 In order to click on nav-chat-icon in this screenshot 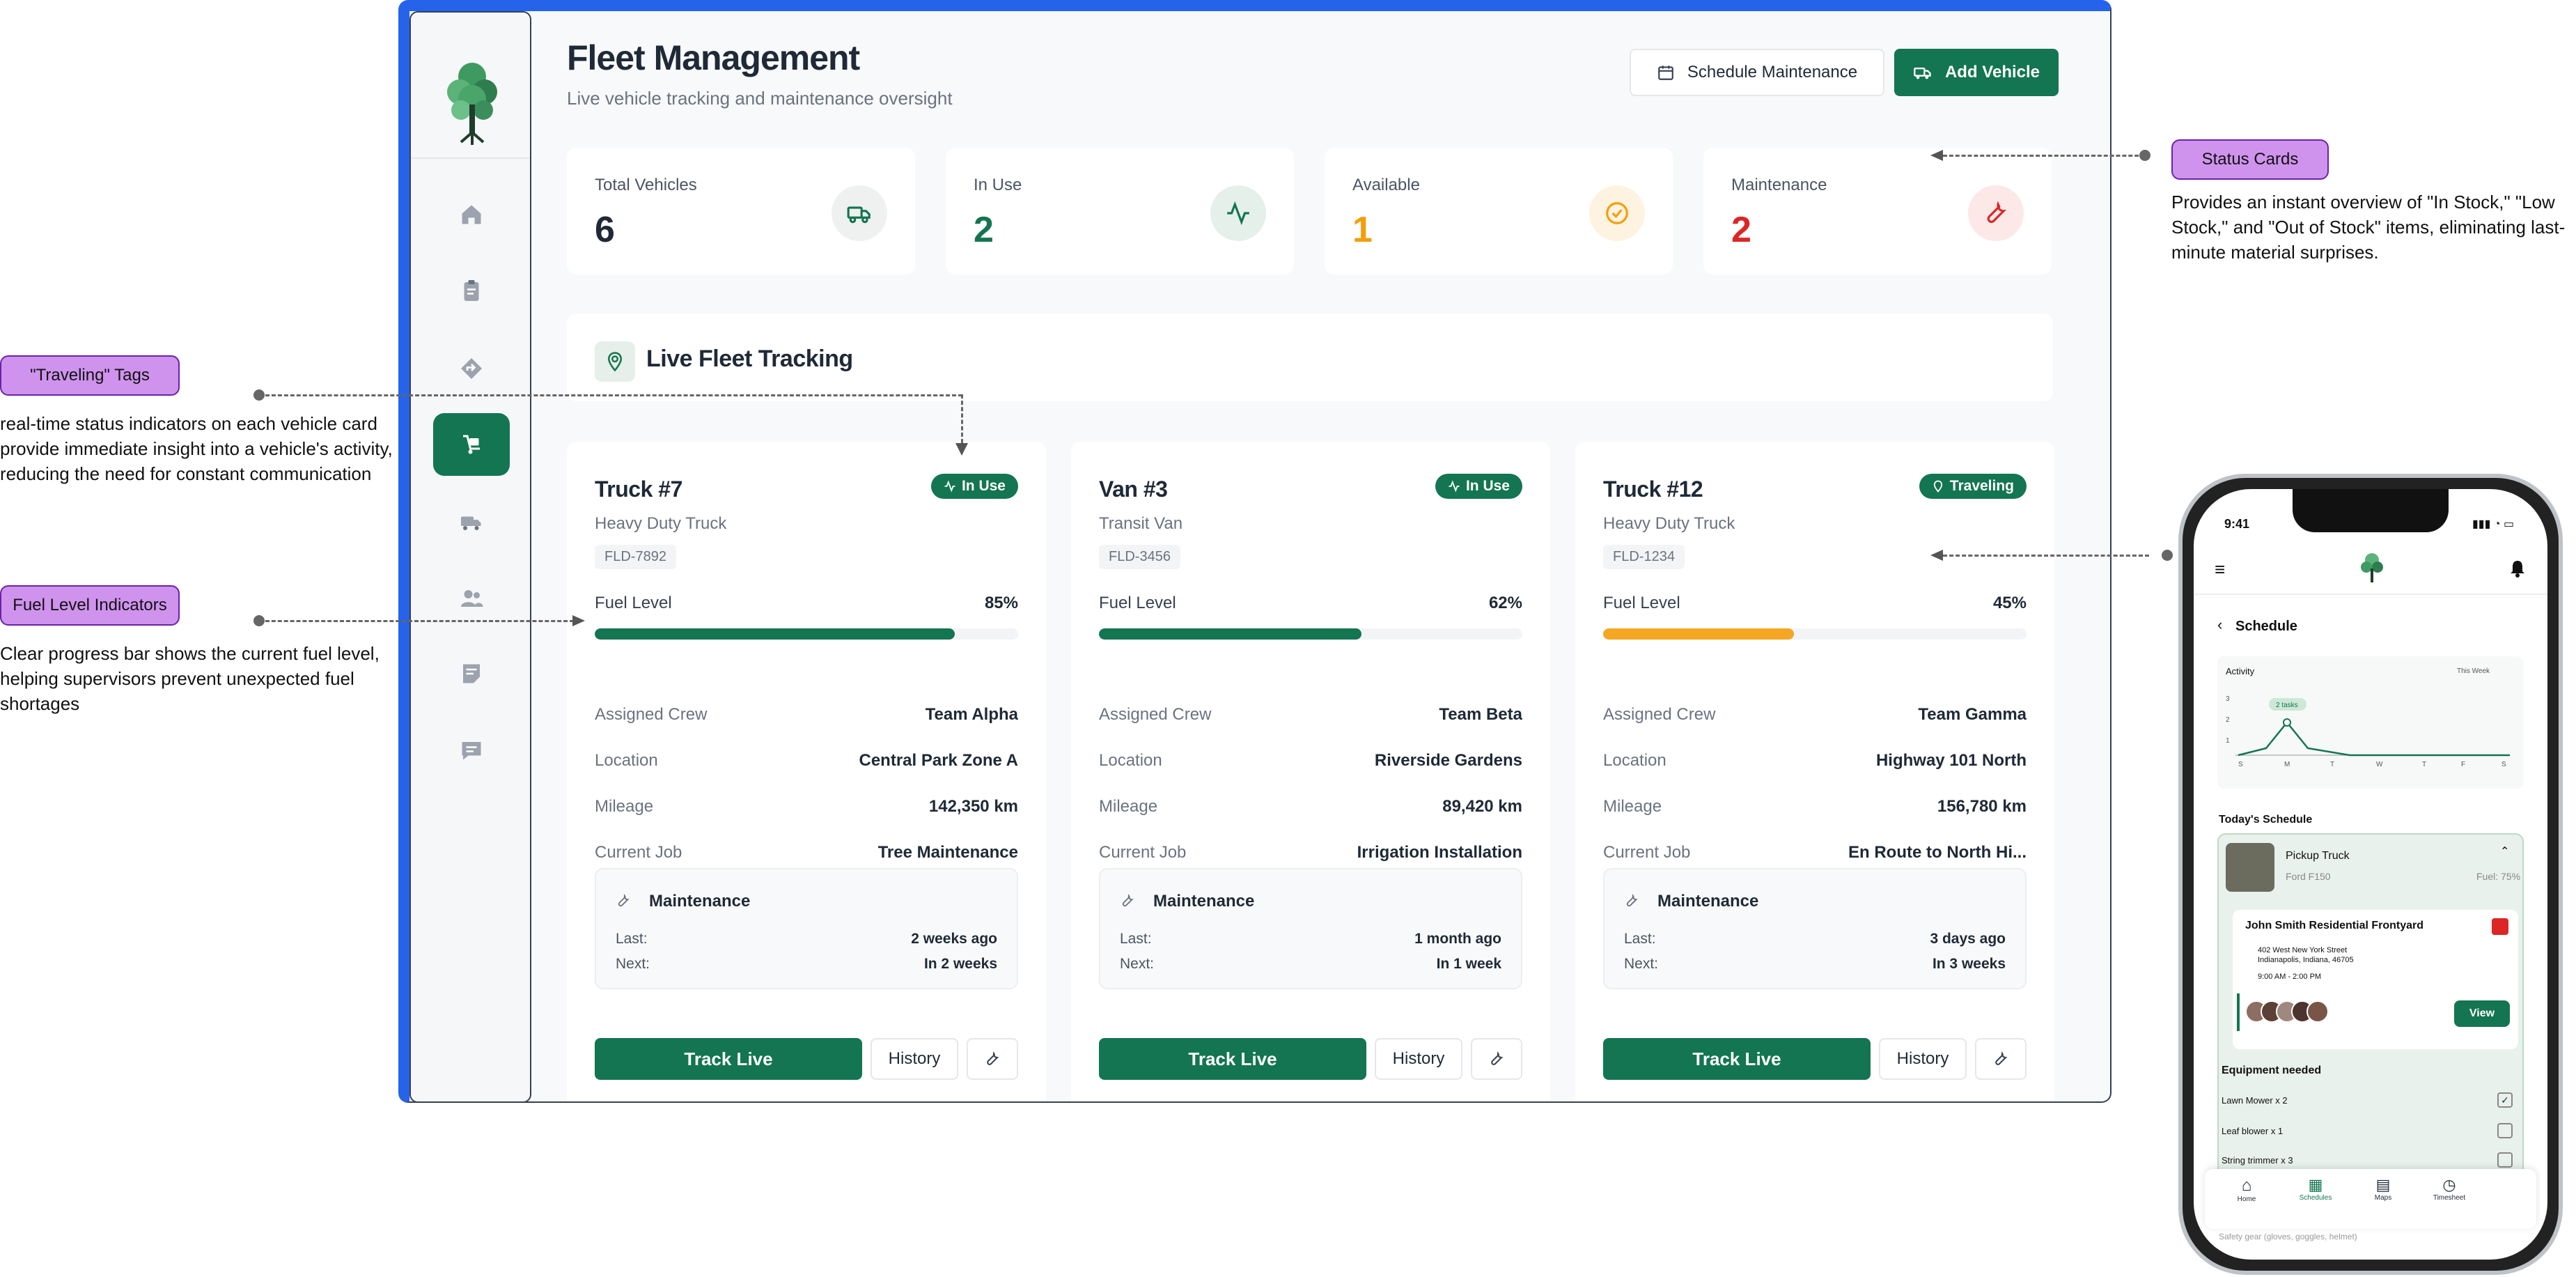, I will do `click(471, 750)`.